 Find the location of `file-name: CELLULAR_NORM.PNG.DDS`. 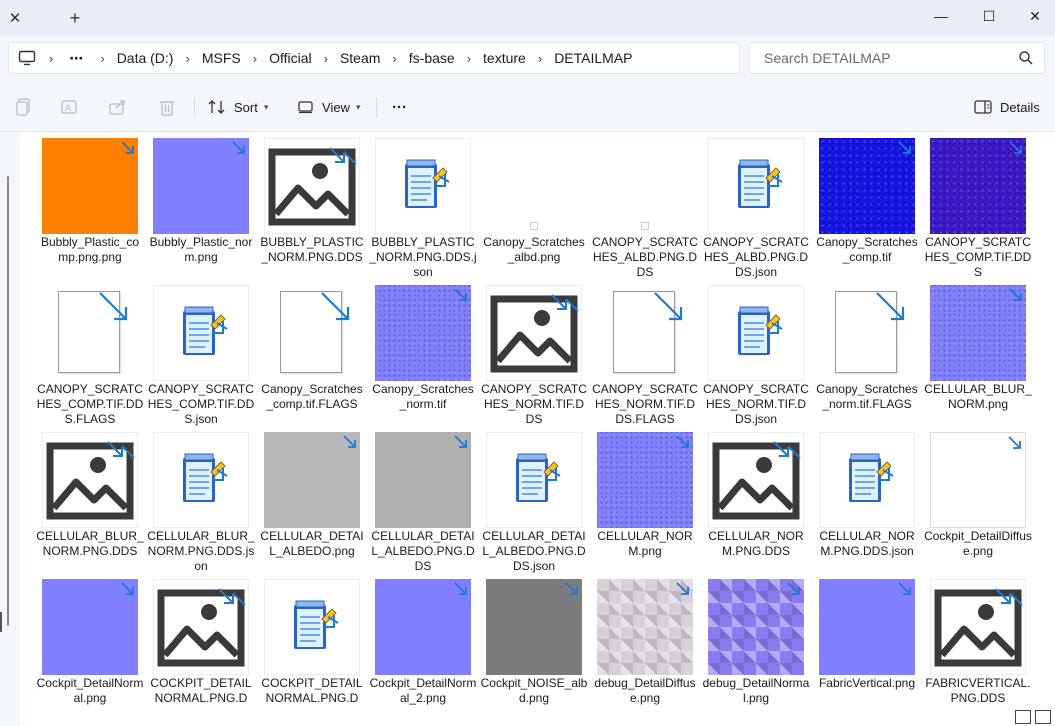

file-name: CELLULAR_NORM.PNG.DDS is located at coordinates (756, 543).